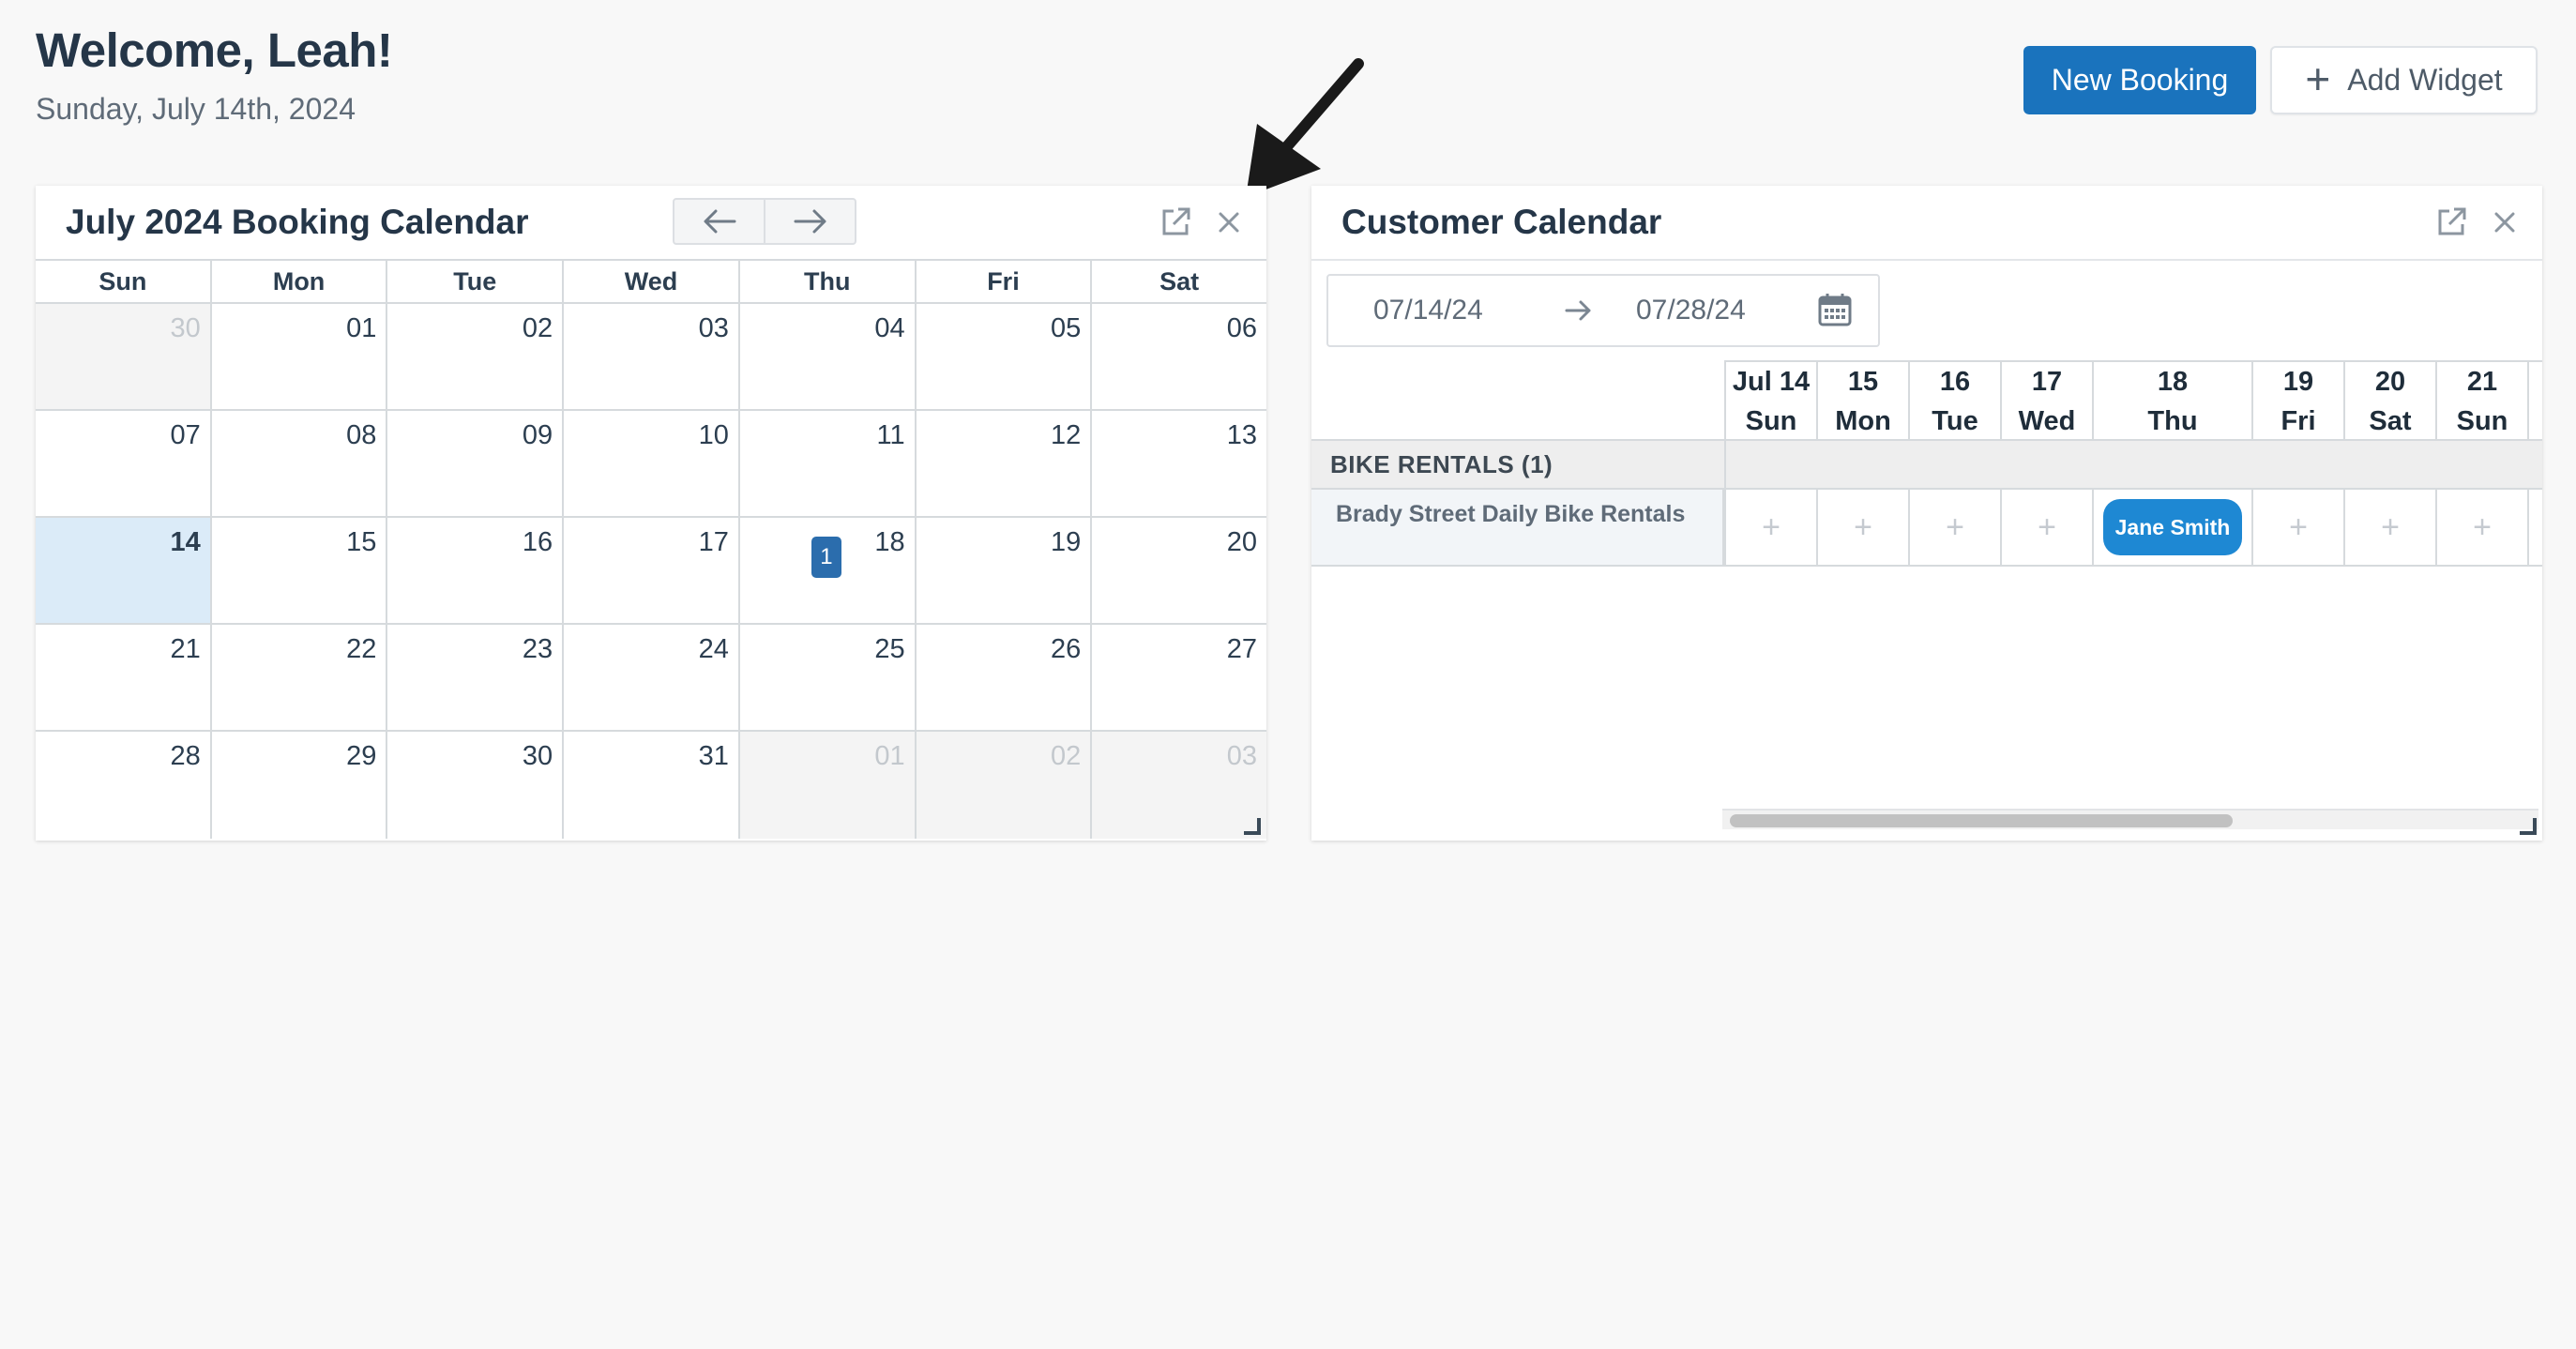 This screenshot has width=2576, height=1349. What do you see at coordinates (652, 677) in the screenshot?
I see `calendar-day: 24` at bounding box center [652, 677].